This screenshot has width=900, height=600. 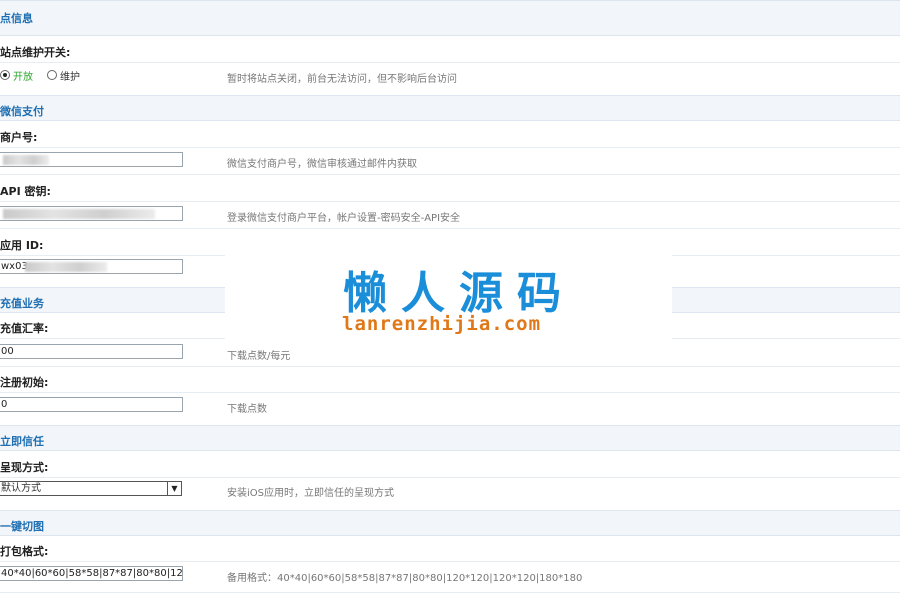 I want to click on radio-maintain, so click(x=52, y=75).